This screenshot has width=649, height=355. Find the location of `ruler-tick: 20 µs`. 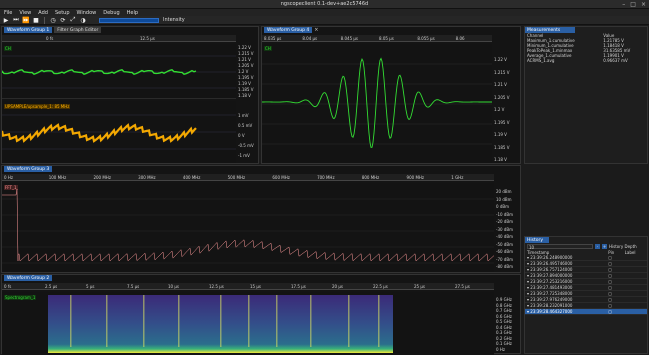

ruler-tick: 20 µs is located at coordinates (337, 286).